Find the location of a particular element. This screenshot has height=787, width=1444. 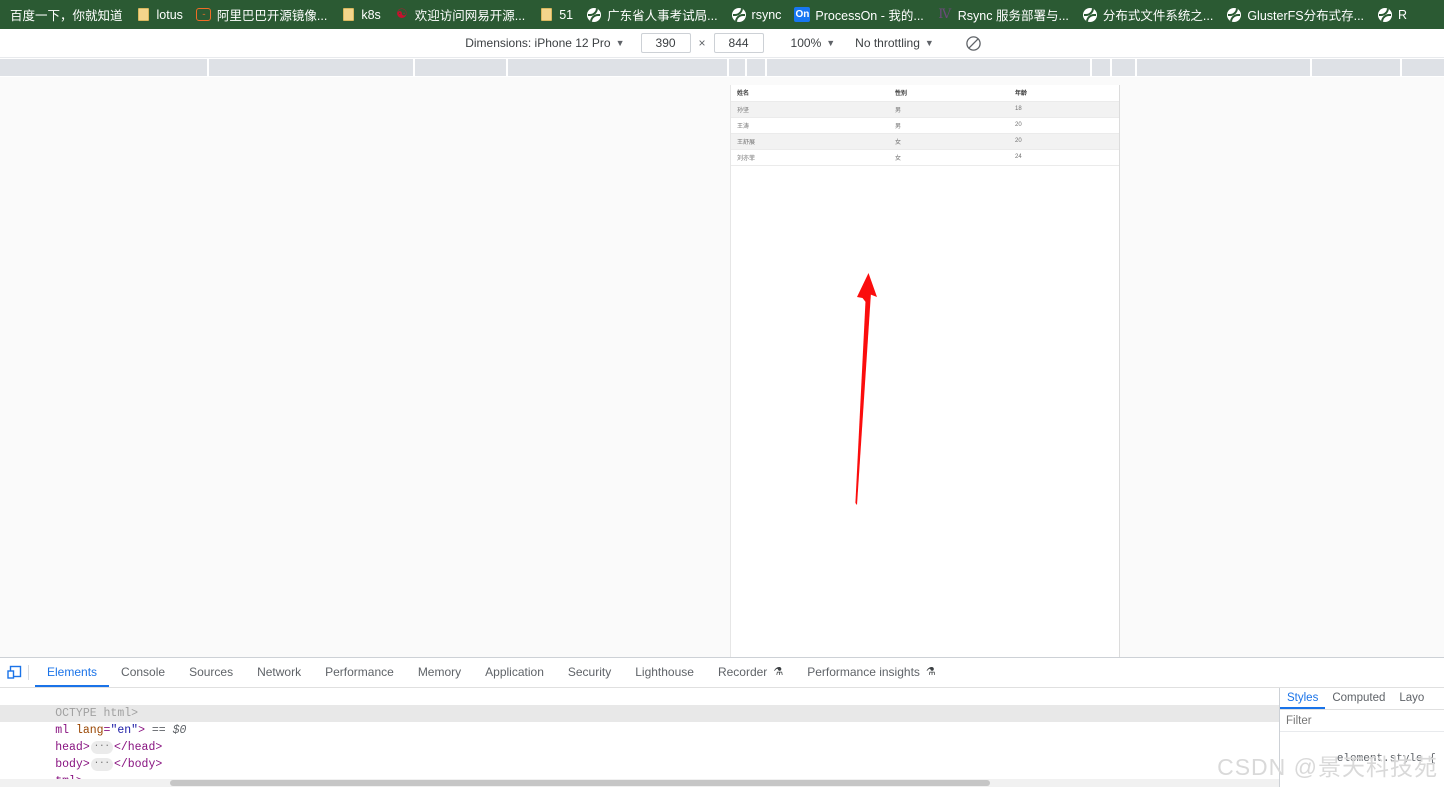

folder-icon is located at coordinates (144, 15).